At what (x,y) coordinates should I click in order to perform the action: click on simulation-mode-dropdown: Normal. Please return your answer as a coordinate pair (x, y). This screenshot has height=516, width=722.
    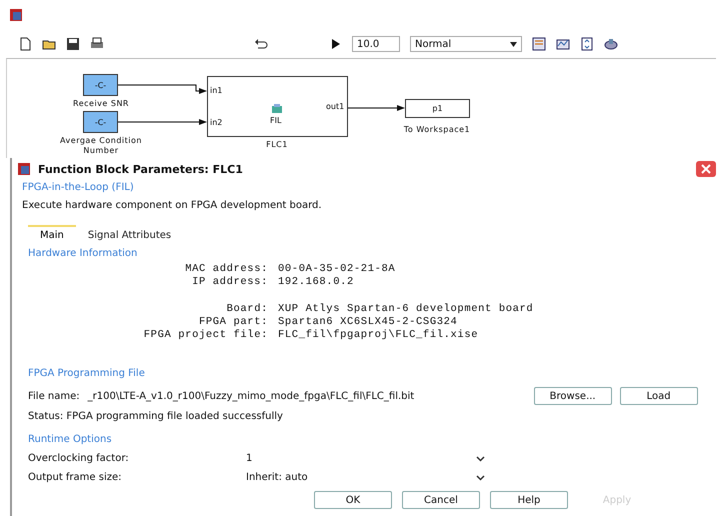
    Looking at the image, I should click on (466, 44).